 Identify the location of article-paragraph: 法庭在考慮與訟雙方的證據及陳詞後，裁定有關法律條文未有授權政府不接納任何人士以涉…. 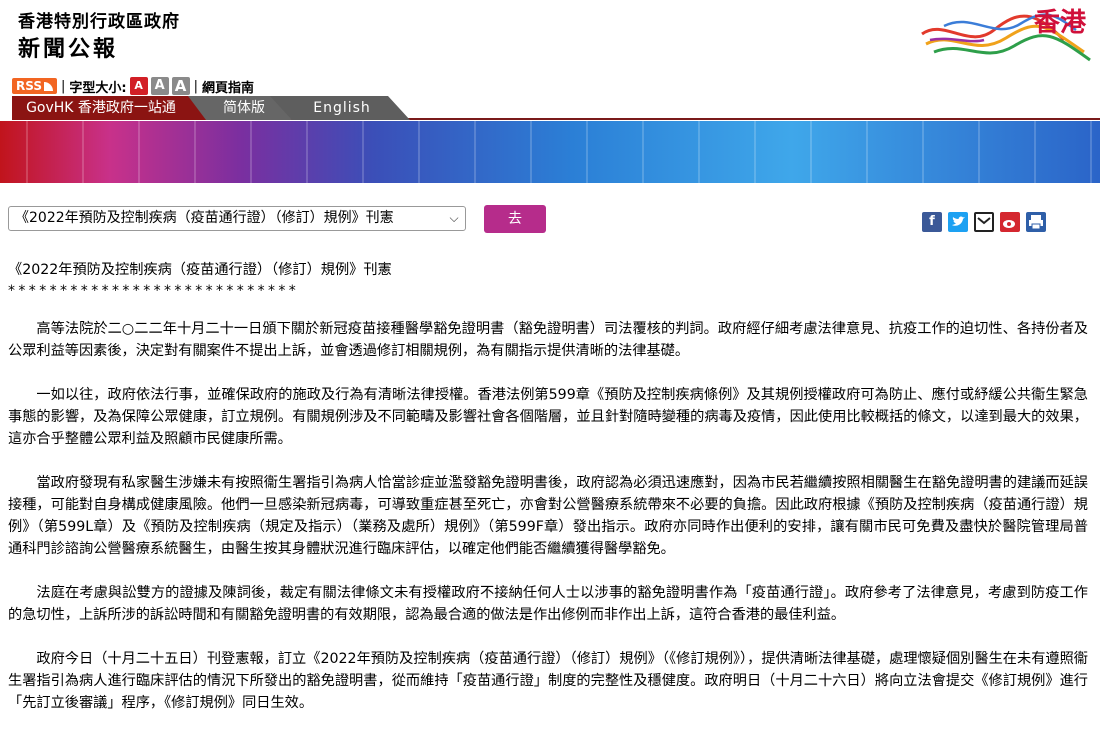
(548, 604).